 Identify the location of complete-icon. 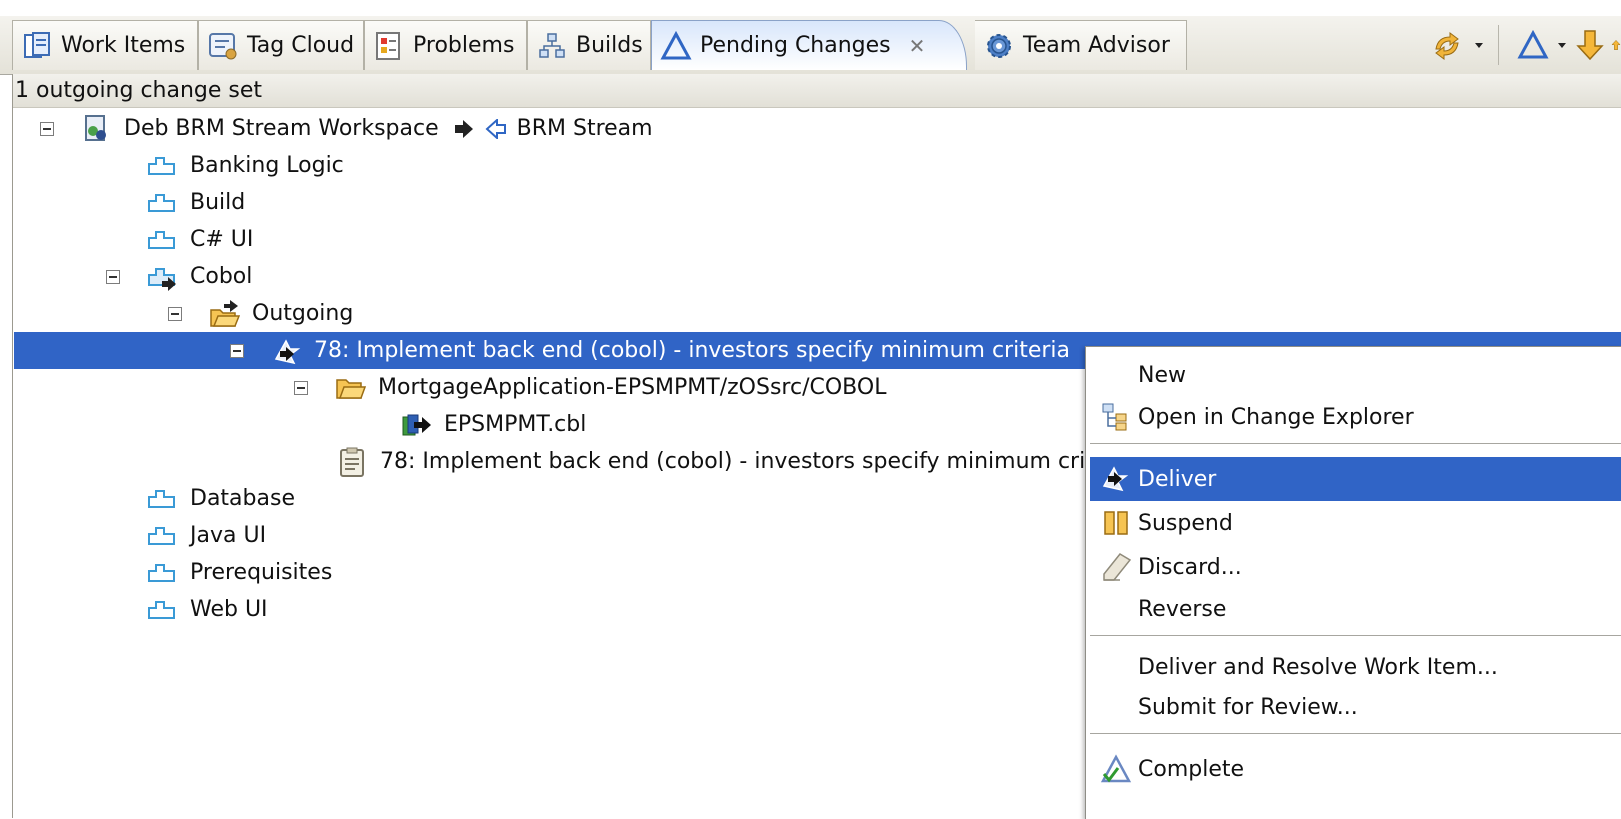
(1116, 769).